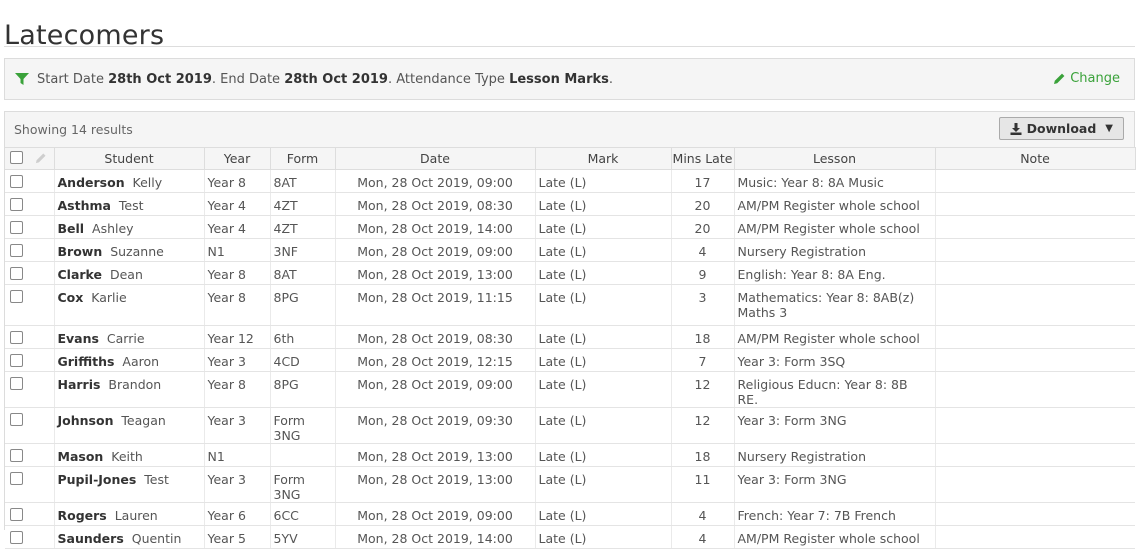  What do you see at coordinates (129, 159) in the screenshot?
I see `column-header-student: Student` at bounding box center [129, 159].